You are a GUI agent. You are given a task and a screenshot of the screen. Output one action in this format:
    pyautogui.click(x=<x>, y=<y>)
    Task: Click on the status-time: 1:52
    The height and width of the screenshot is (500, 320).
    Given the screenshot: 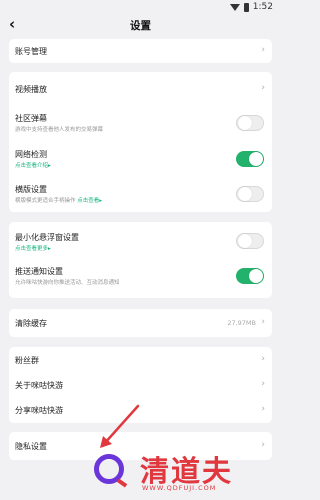 What is the action you would take?
    pyautogui.click(x=262, y=7)
    